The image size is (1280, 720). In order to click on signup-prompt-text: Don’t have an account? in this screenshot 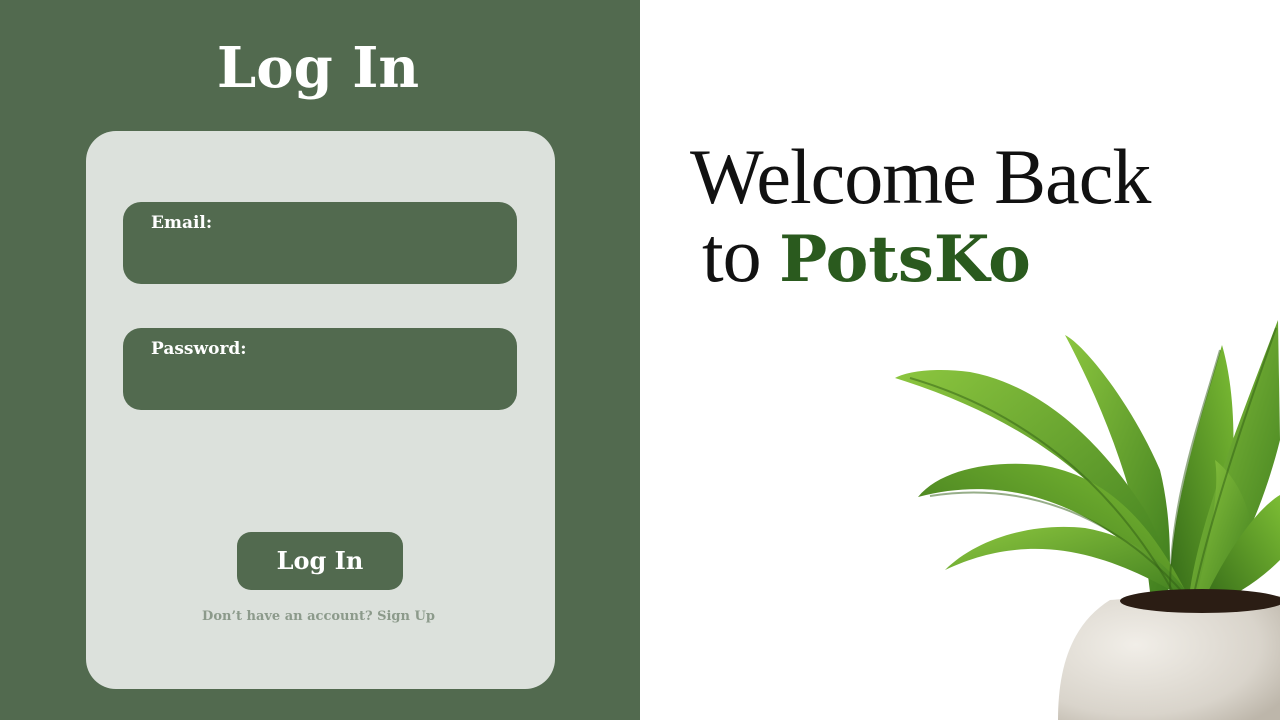, I will do `click(287, 616)`.